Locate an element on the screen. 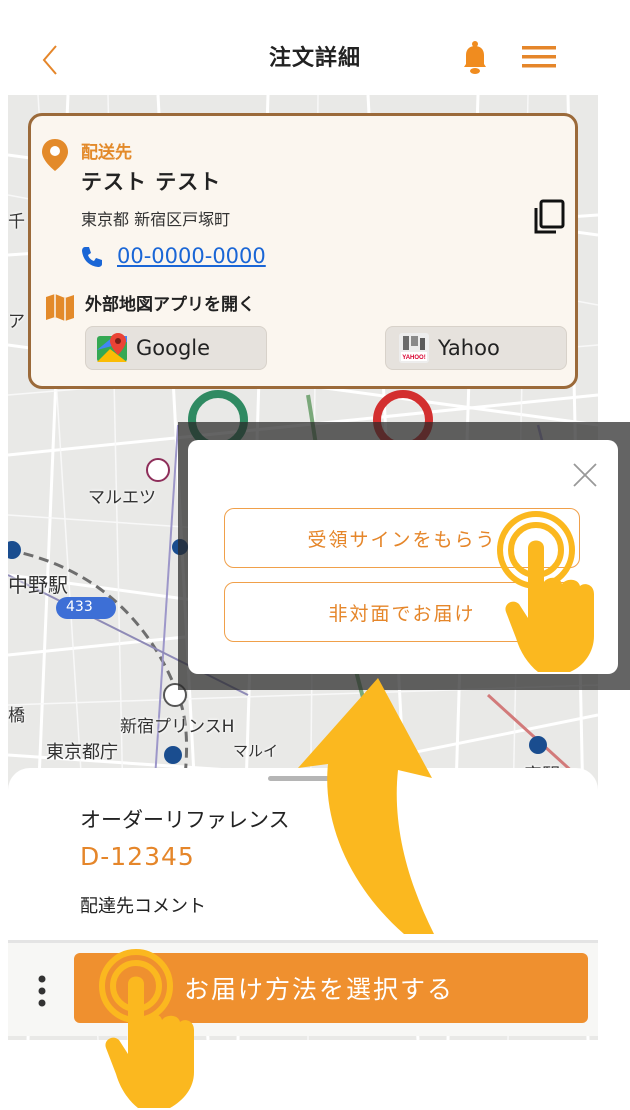 Image resolution: width=630 pixels, height=1110 pixels. bell-icon is located at coordinates (475, 57).